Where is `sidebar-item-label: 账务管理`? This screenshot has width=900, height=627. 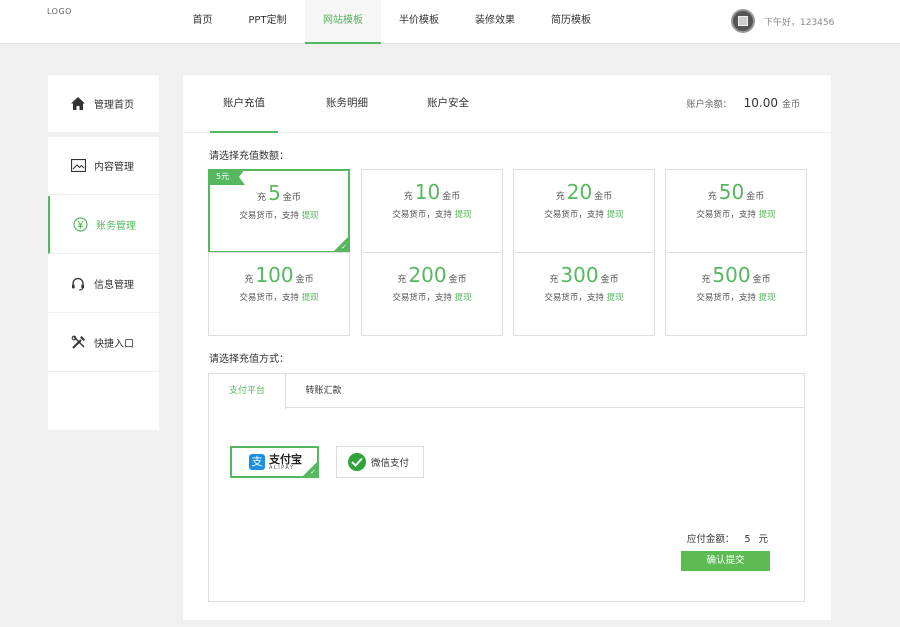
sidebar-item-label: 账务管理 is located at coordinates (116, 226).